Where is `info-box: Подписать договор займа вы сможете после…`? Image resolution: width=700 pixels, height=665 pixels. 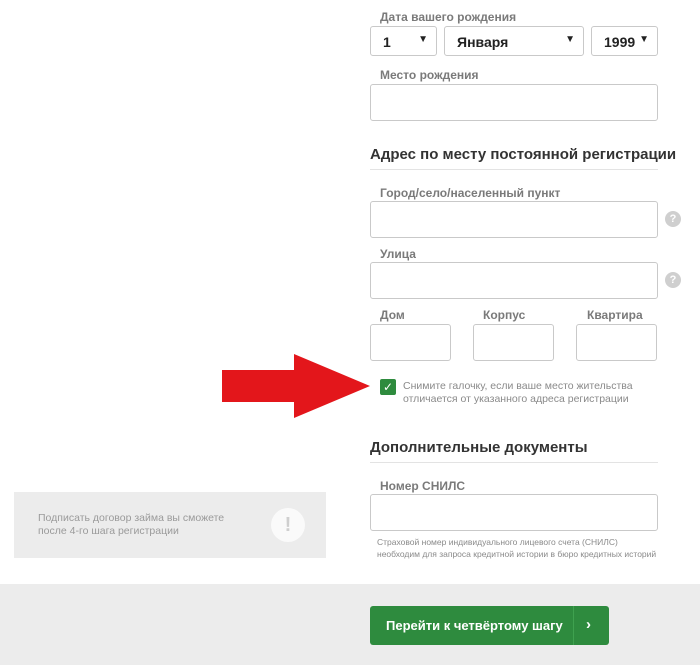 info-box: Подписать договор займа вы сможете после… is located at coordinates (170, 525).